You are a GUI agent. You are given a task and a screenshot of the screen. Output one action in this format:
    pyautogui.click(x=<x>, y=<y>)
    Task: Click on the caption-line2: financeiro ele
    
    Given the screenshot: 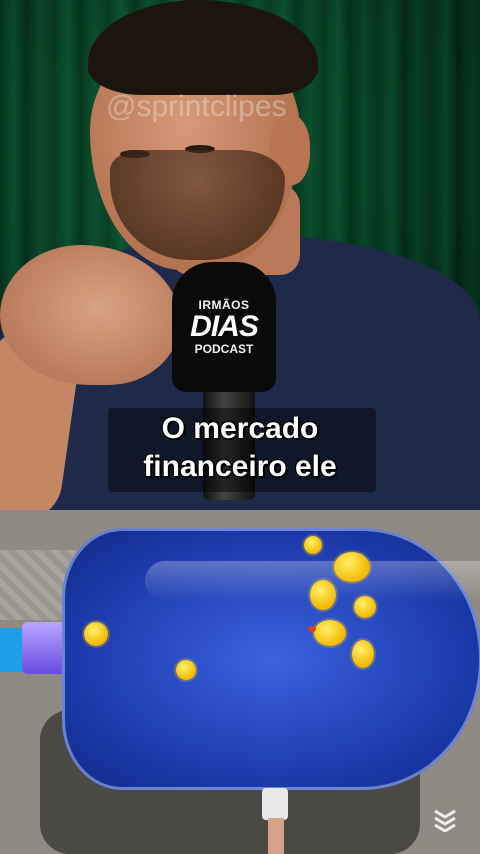 What is the action you would take?
    pyautogui.click(x=240, y=466)
    